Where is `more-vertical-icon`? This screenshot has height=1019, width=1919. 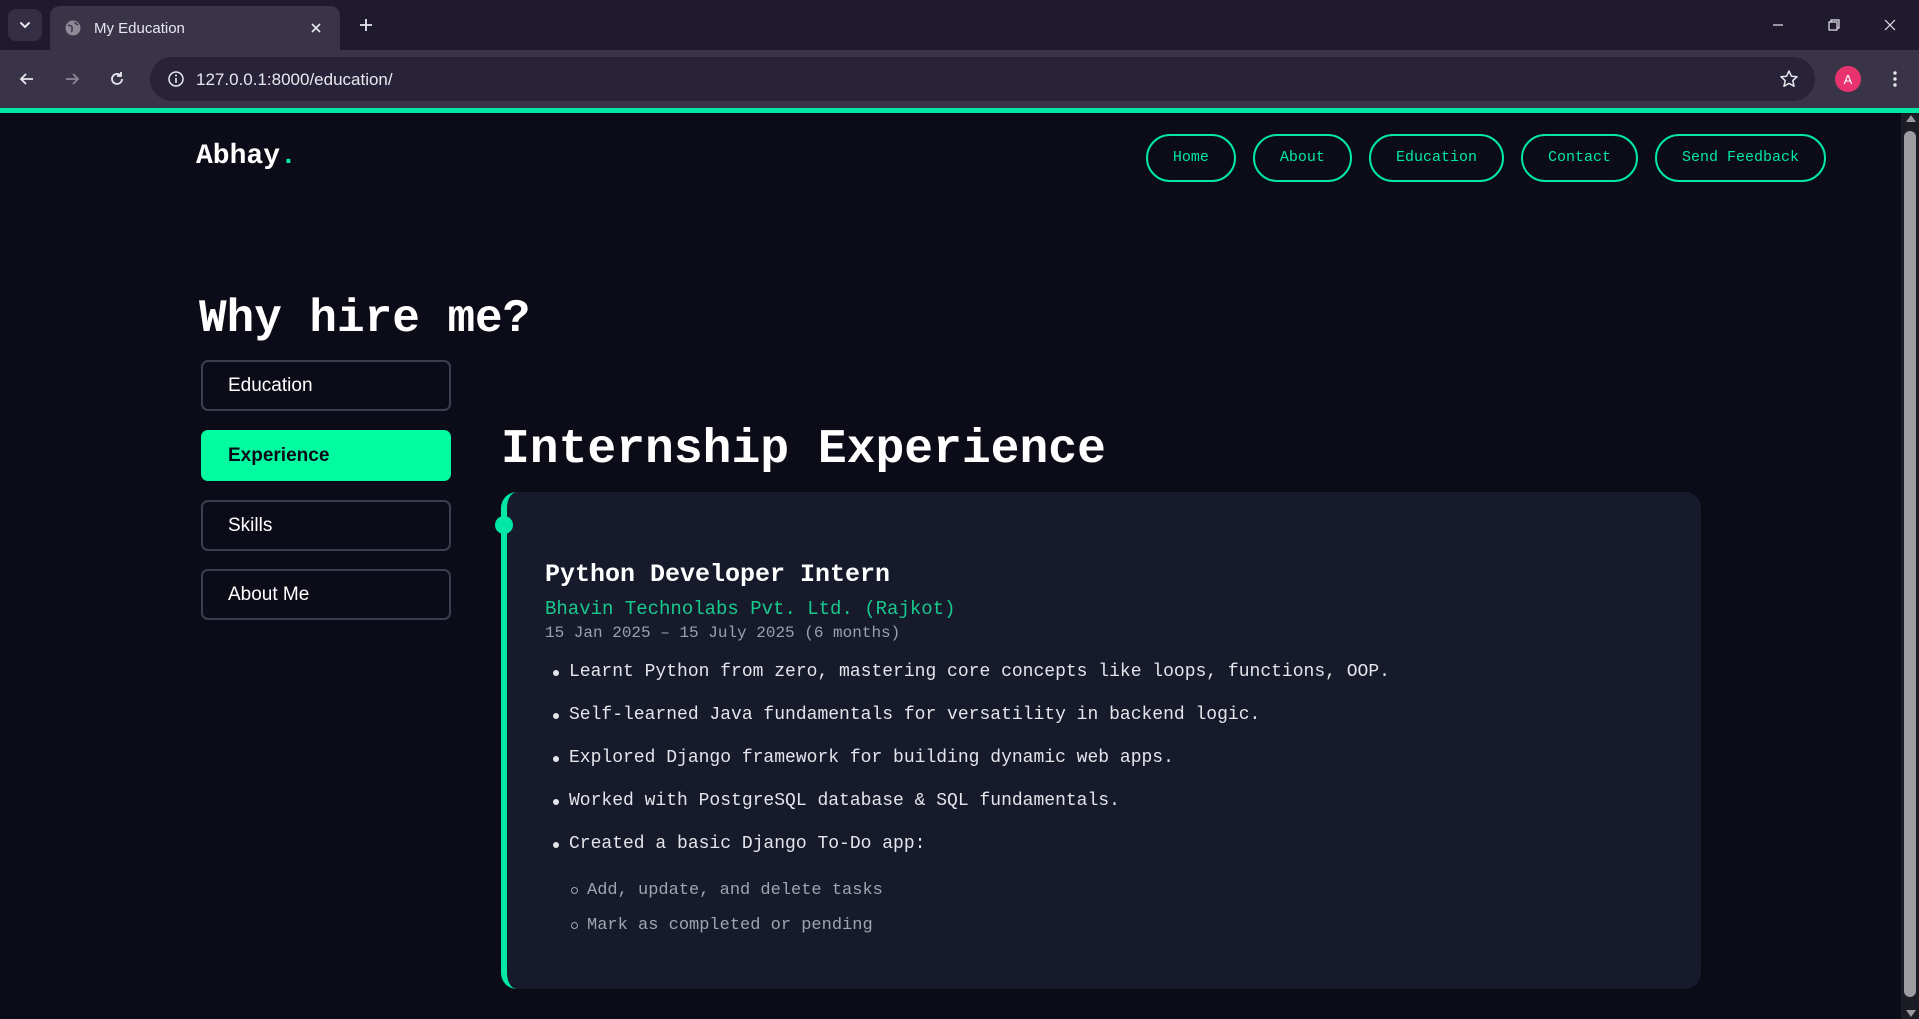
more-vertical-icon is located at coordinates (1895, 79).